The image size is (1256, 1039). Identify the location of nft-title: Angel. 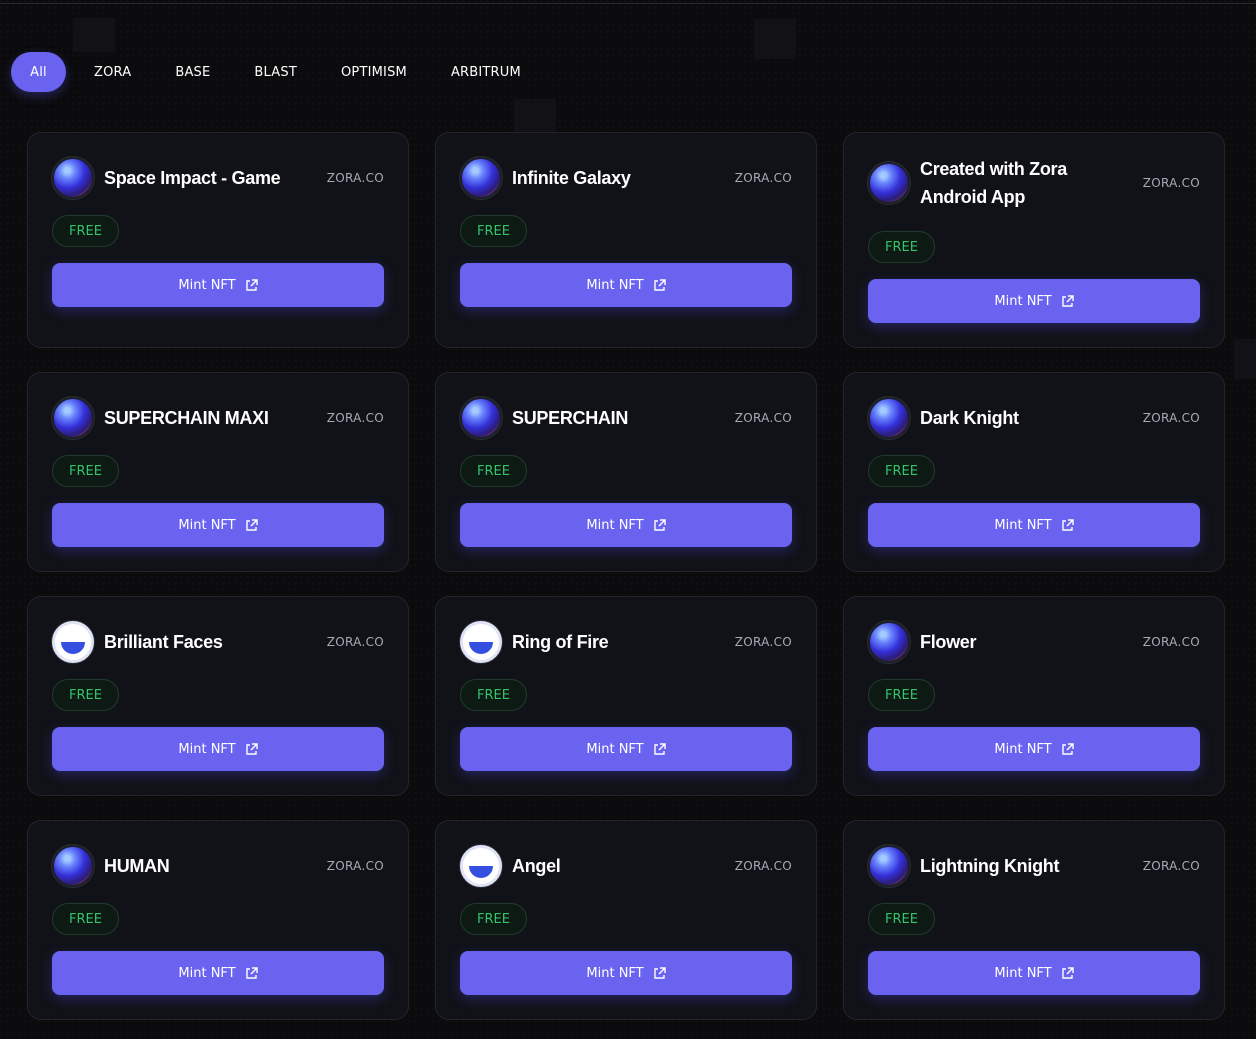
(619, 866).